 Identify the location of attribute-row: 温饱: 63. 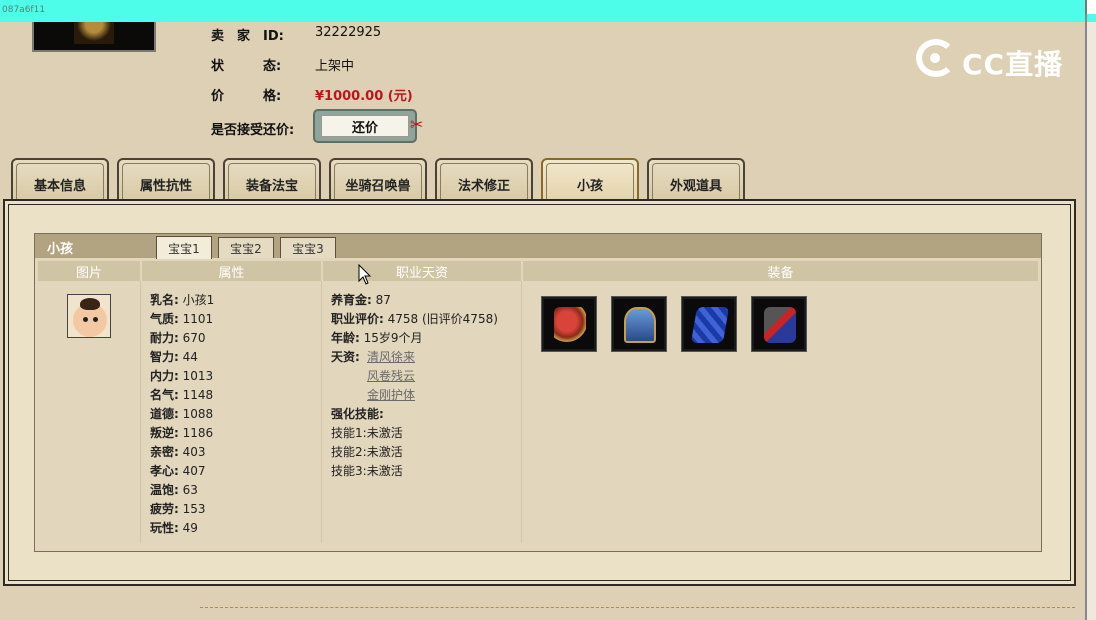
(174, 490).